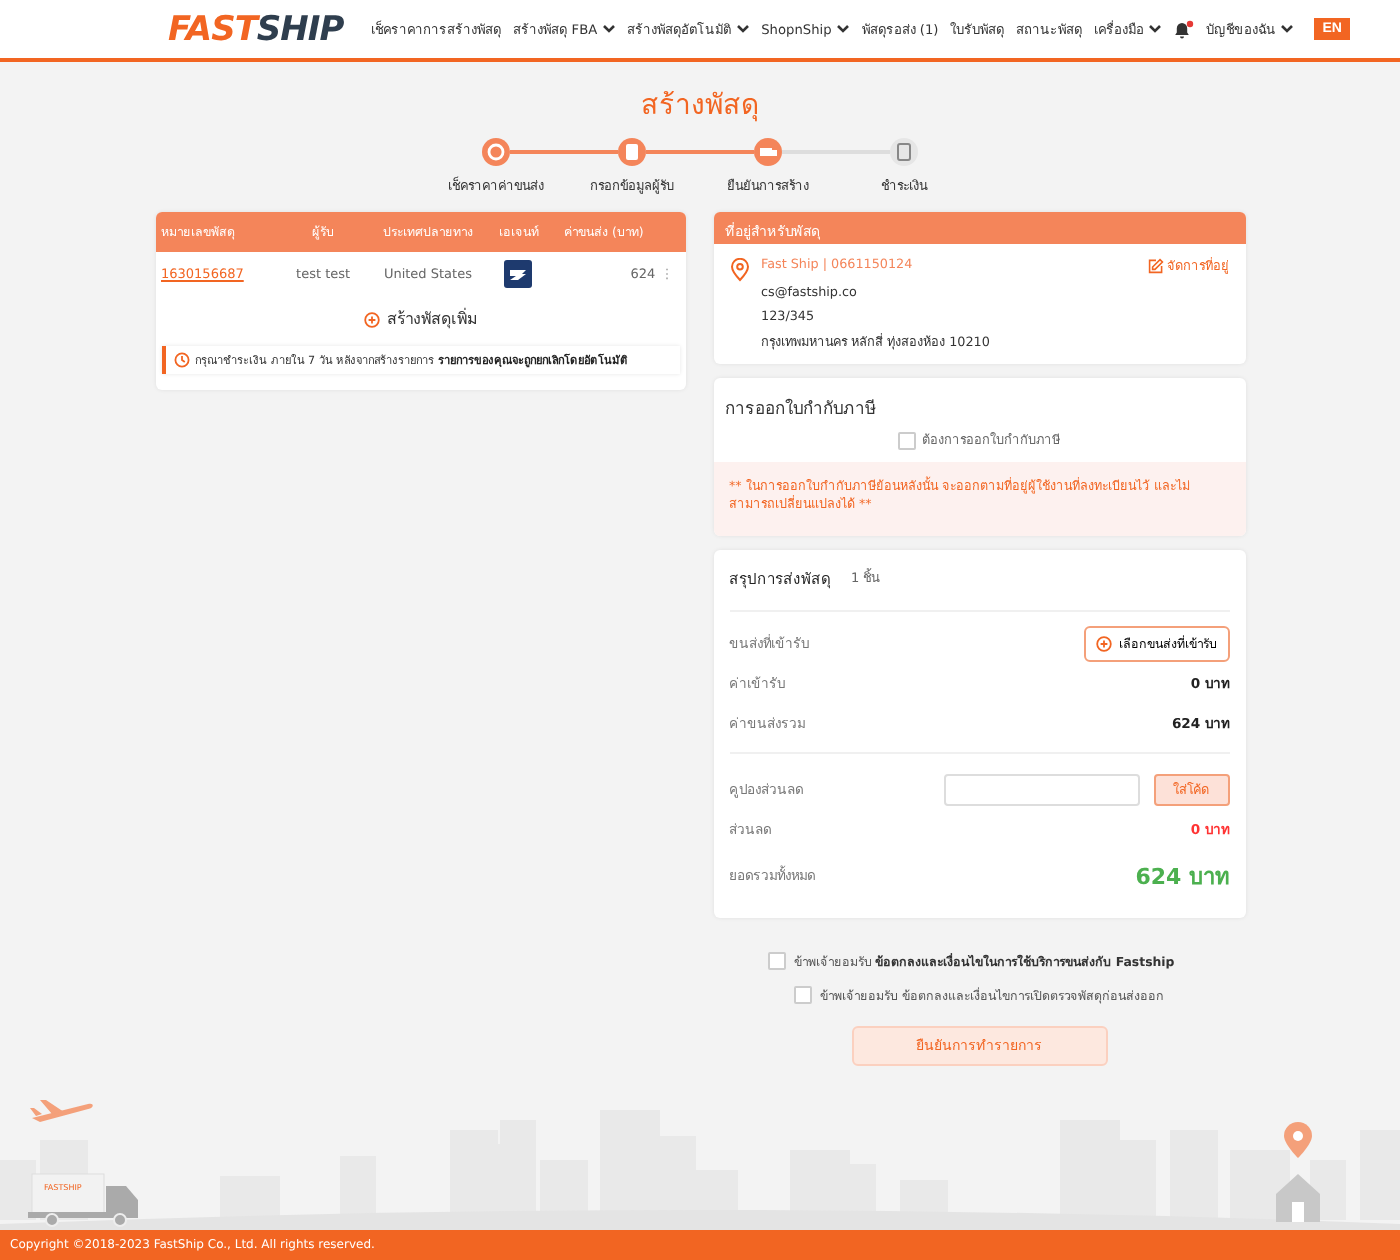 This screenshot has width=1400, height=1260. Describe the element at coordinates (181, 360) in the screenshot. I see `clock-icon` at that location.